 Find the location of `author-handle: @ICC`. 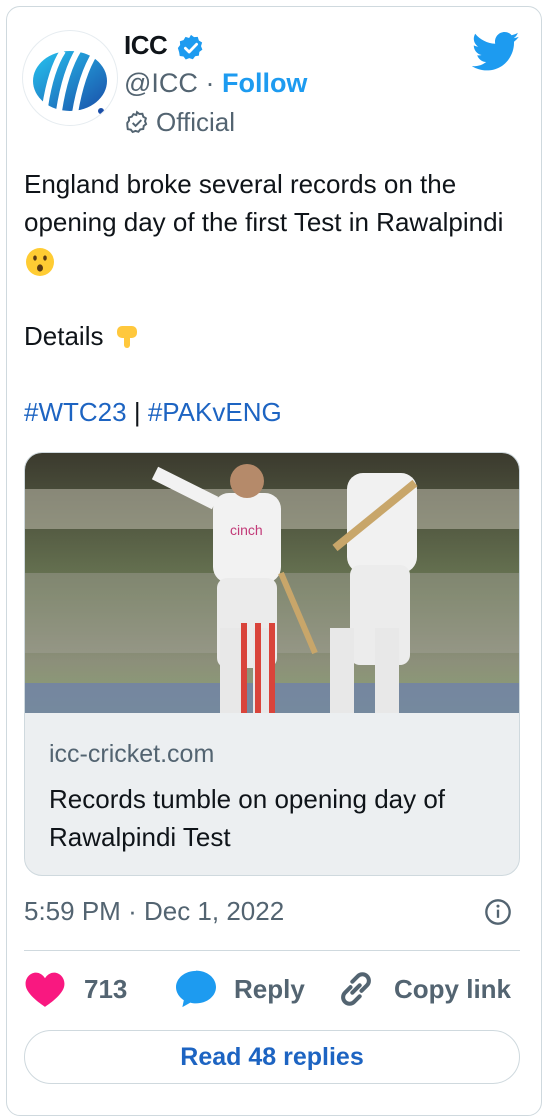

author-handle: @ICC is located at coordinates (161, 83).